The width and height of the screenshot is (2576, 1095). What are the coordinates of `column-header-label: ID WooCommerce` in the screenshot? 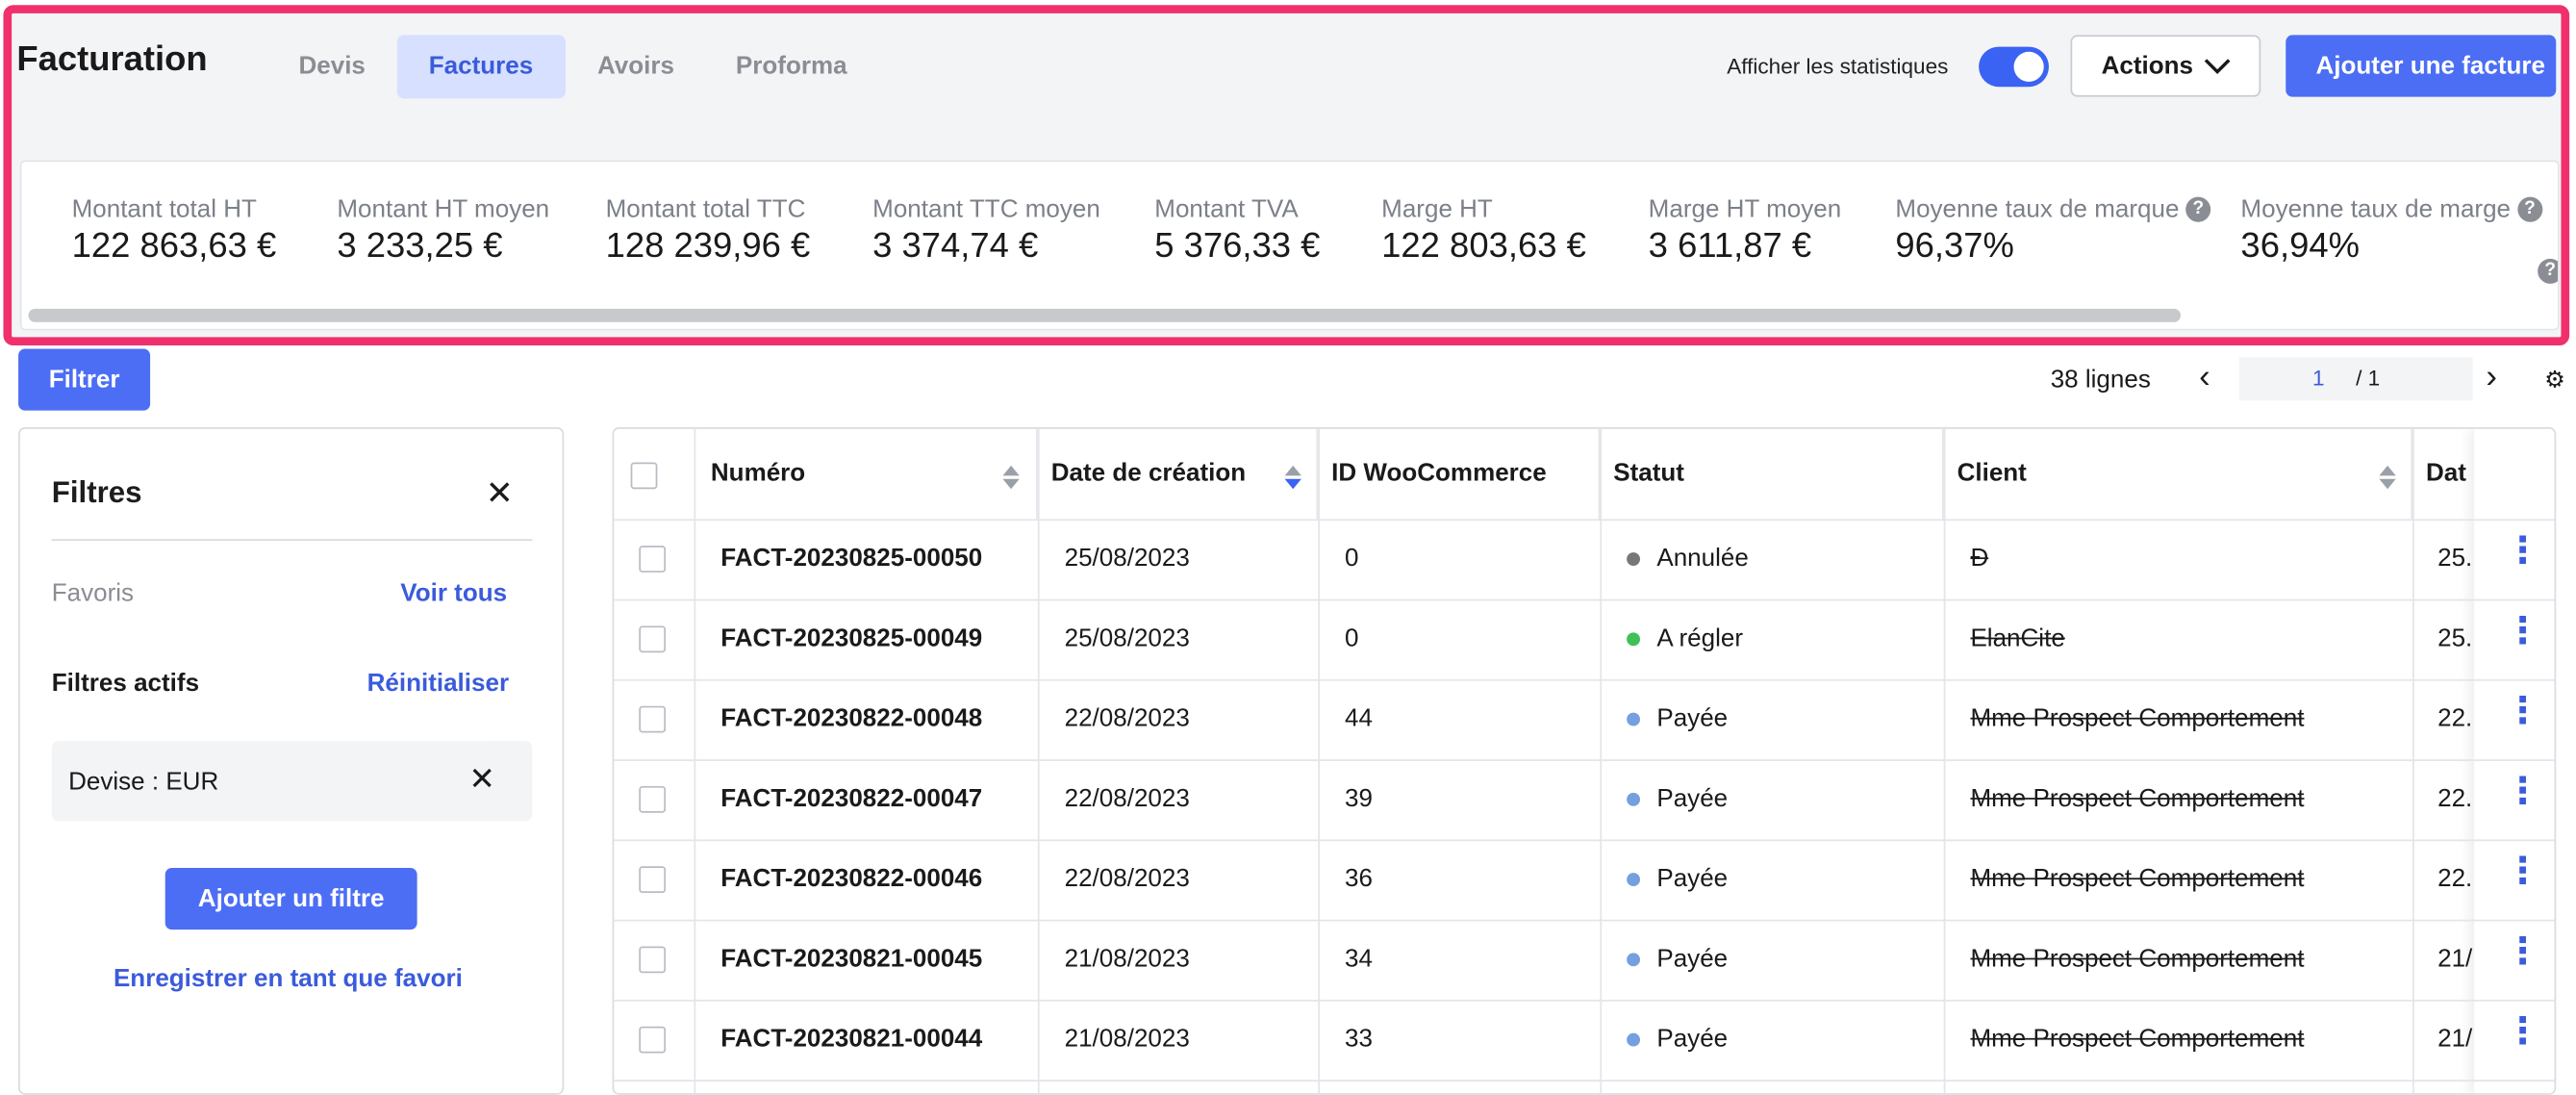 It's located at (1439, 473).